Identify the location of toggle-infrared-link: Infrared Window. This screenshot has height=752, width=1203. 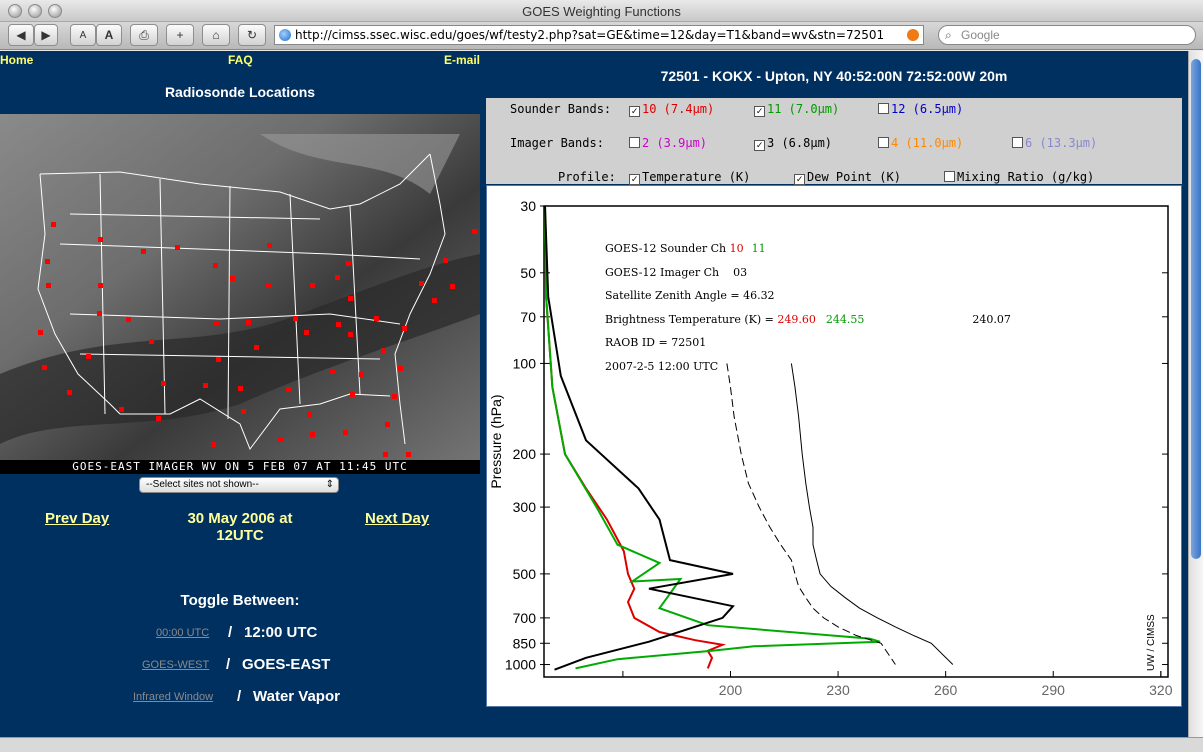
(173, 697).